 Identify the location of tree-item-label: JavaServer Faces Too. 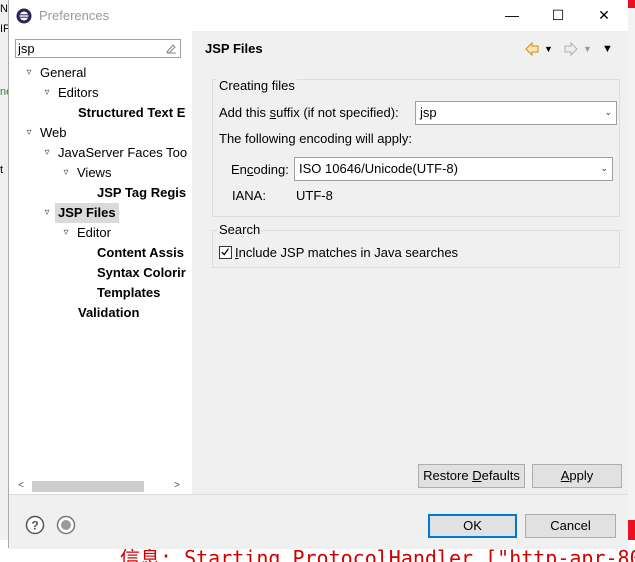
(123, 152).